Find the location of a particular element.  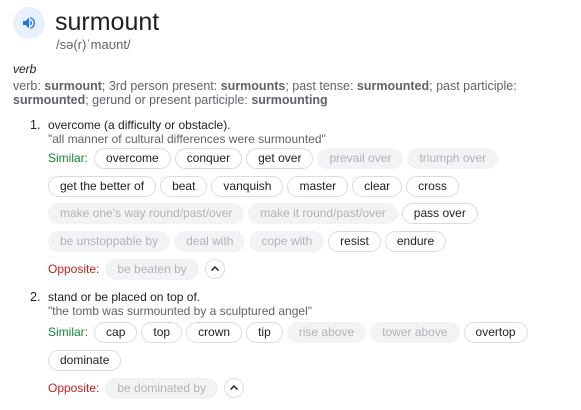

forms-sep: ; 3rd person present: is located at coordinates (161, 86).